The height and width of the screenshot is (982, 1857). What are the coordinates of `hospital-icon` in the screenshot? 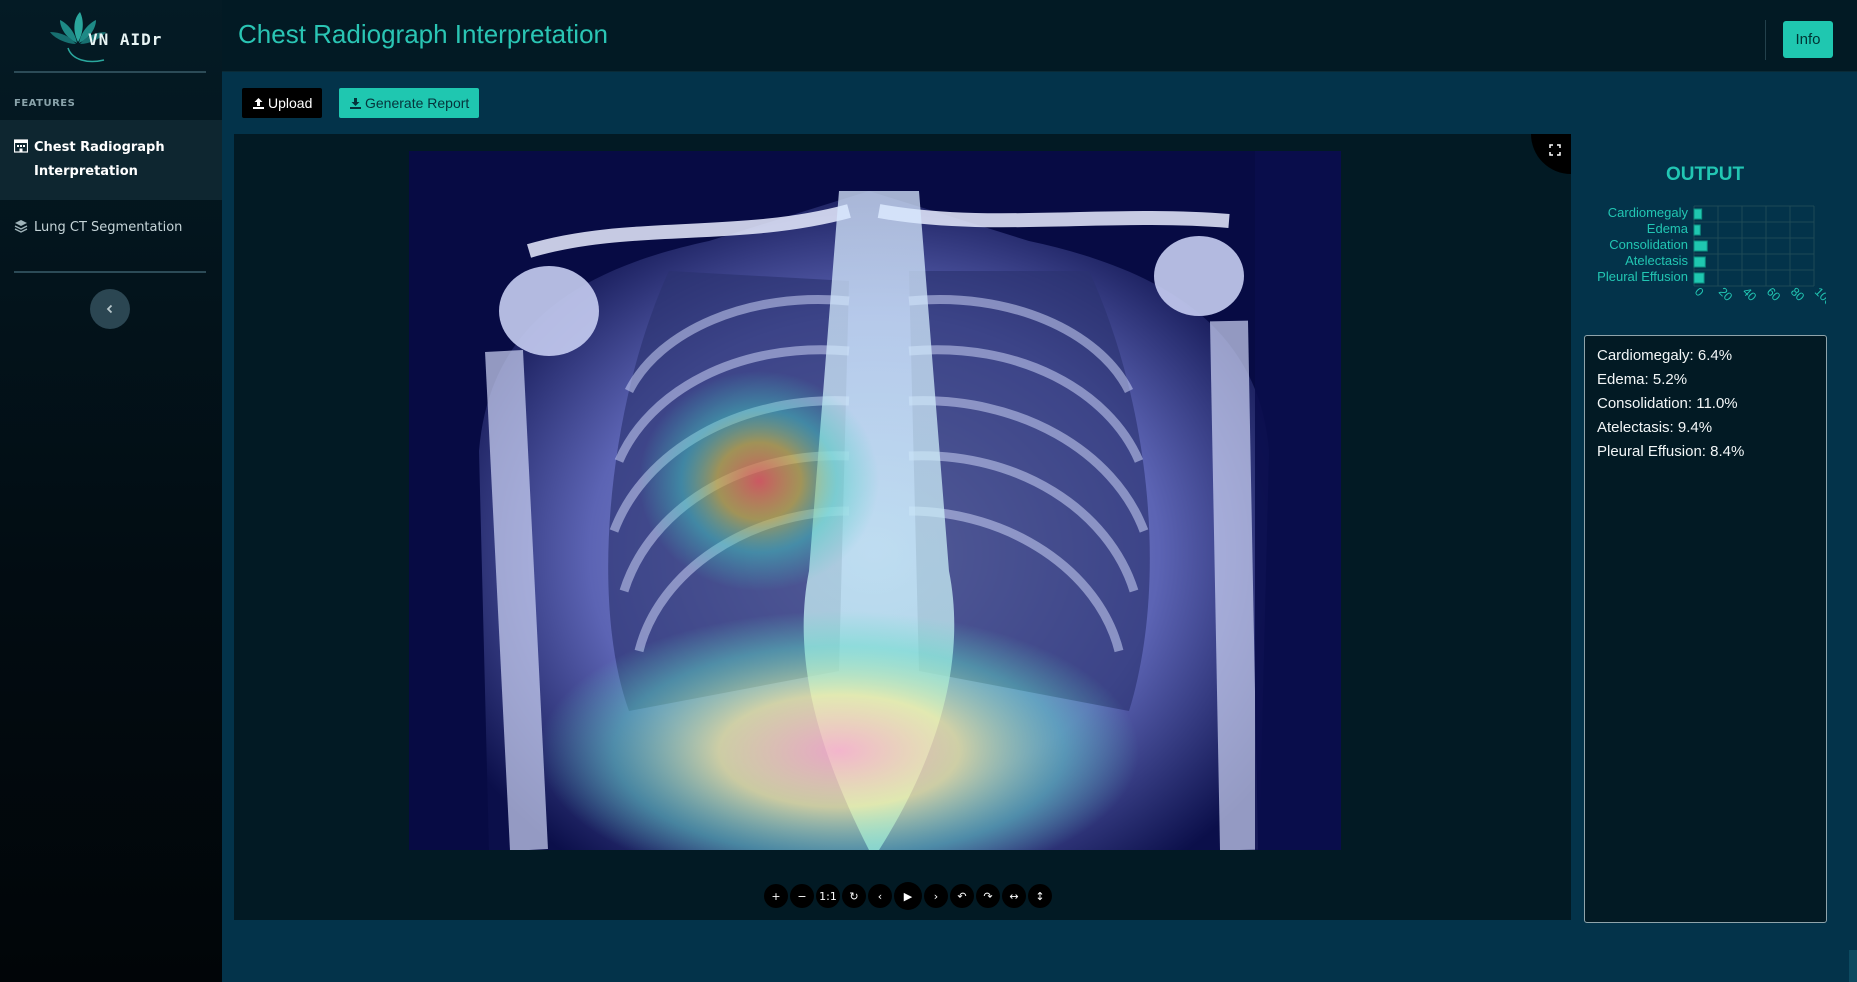 It's located at (21, 146).